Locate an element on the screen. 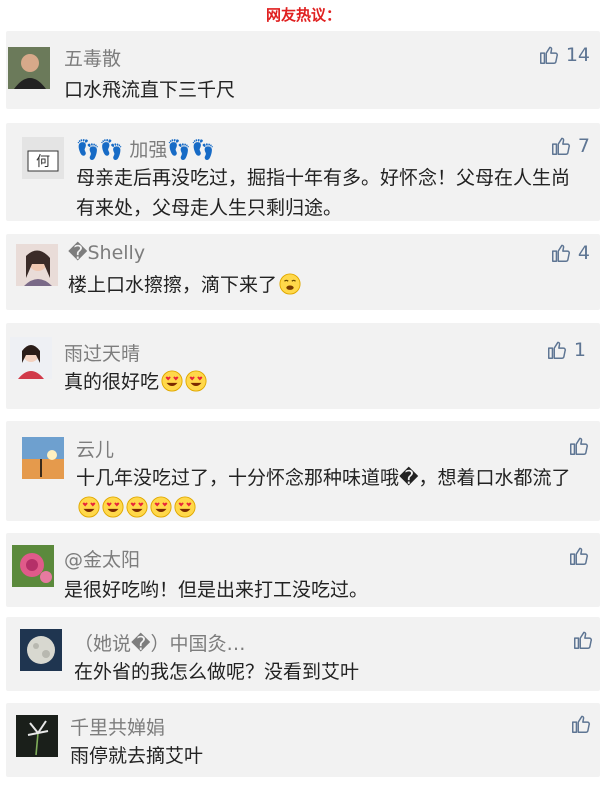 The height and width of the screenshot is (787, 607). comment-card: �Shelly 4 楼上口水擦擦，滴下来了 is located at coordinates (303, 272).